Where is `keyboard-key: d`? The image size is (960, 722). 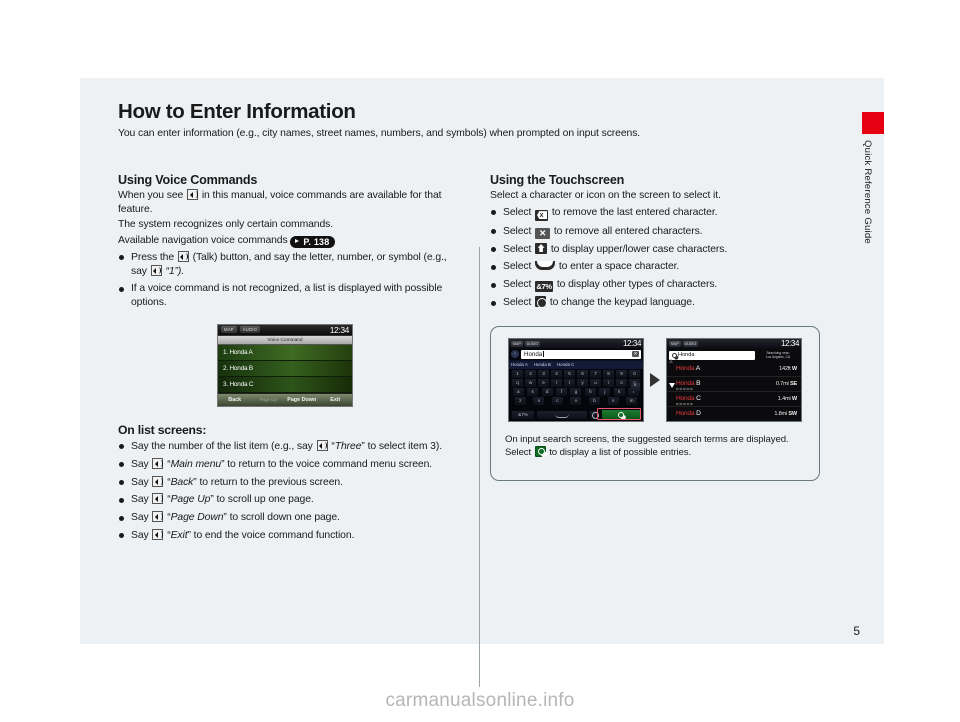 keyboard-key: d is located at coordinates (547, 391).